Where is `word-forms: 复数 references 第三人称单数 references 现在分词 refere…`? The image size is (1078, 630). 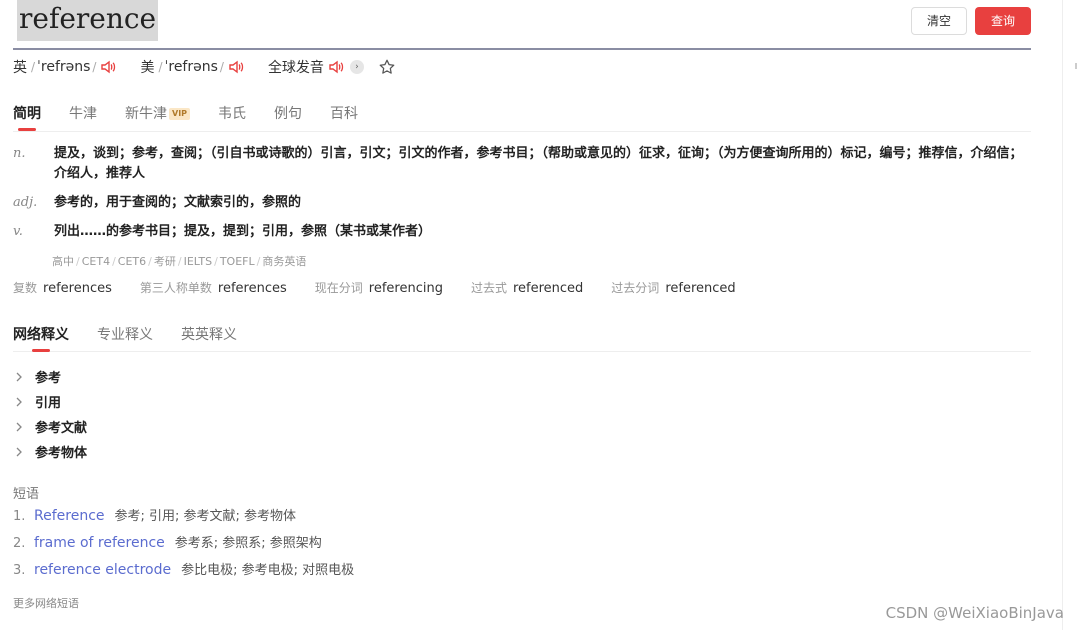 word-forms: 复数 references 第三人称单数 references 现在分词 refere… is located at coordinates (388, 287).